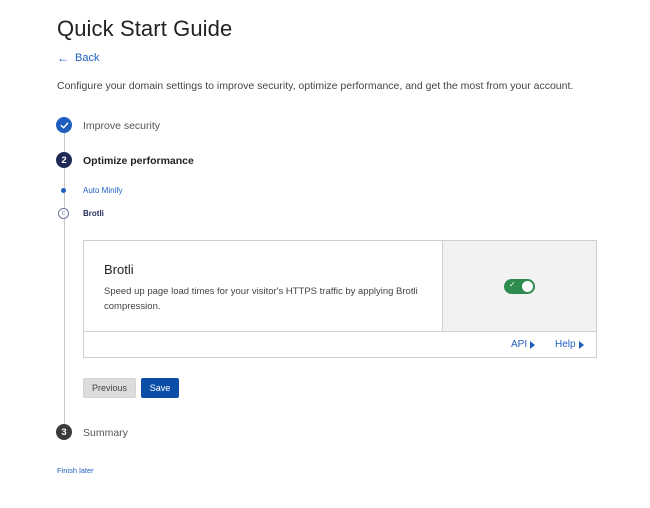 The width and height of the screenshot is (650, 508). What do you see at coordinates (63, 190) in the screenshot?
I see `substep-complete-dot` at bounding box center [63, 190].